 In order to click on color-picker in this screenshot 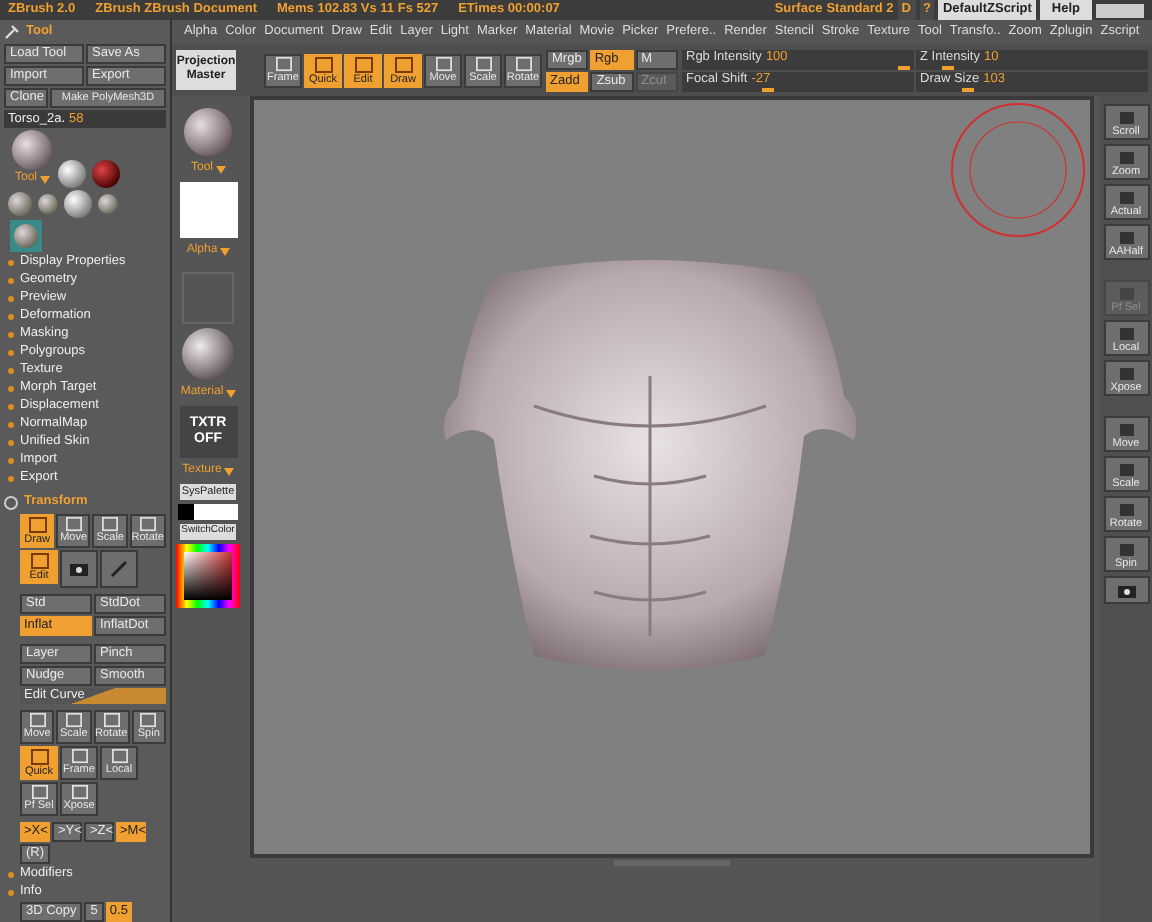, I will do `click(208, 575)`.